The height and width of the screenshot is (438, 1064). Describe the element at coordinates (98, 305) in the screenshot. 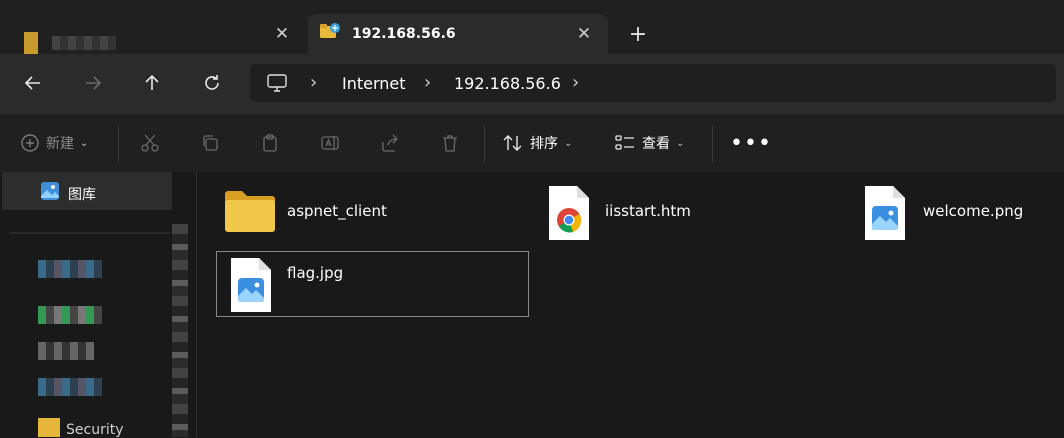

I see `navigation-pane: 图库 Security` at that location.